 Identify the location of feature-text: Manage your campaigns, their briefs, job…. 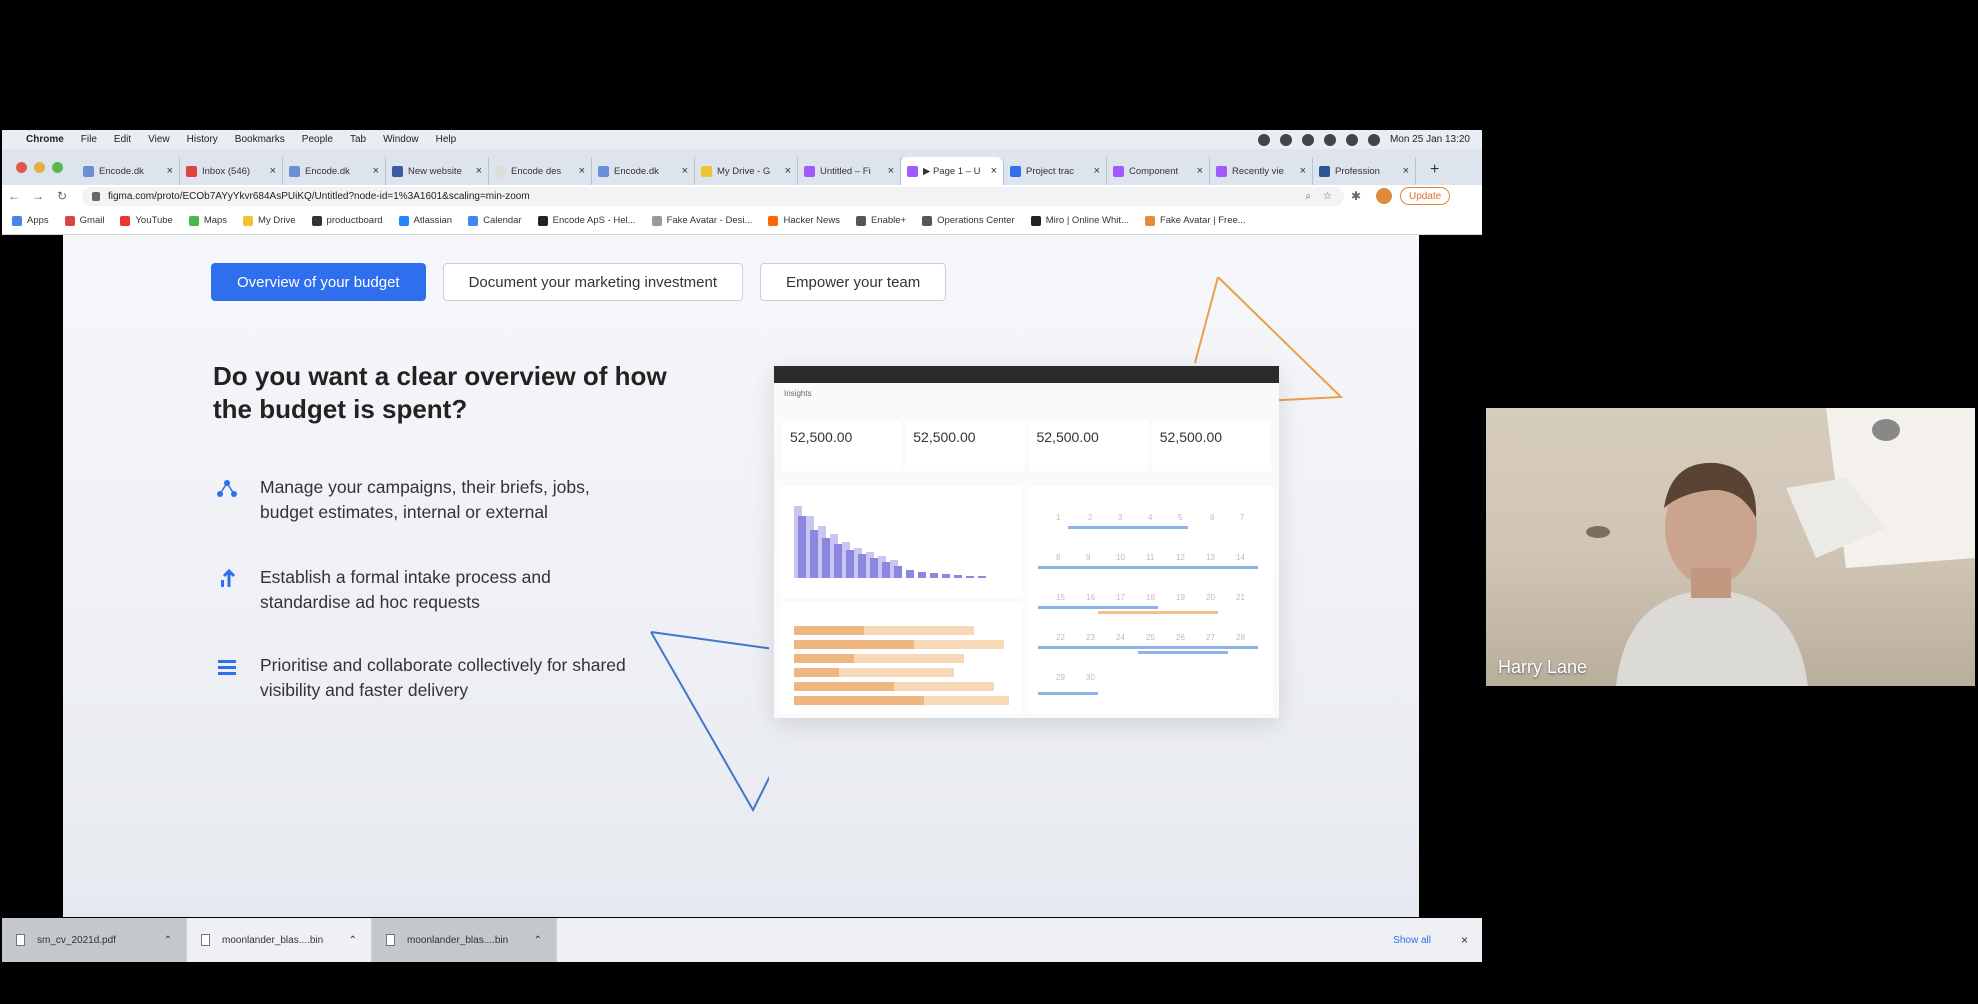
(425, 499).